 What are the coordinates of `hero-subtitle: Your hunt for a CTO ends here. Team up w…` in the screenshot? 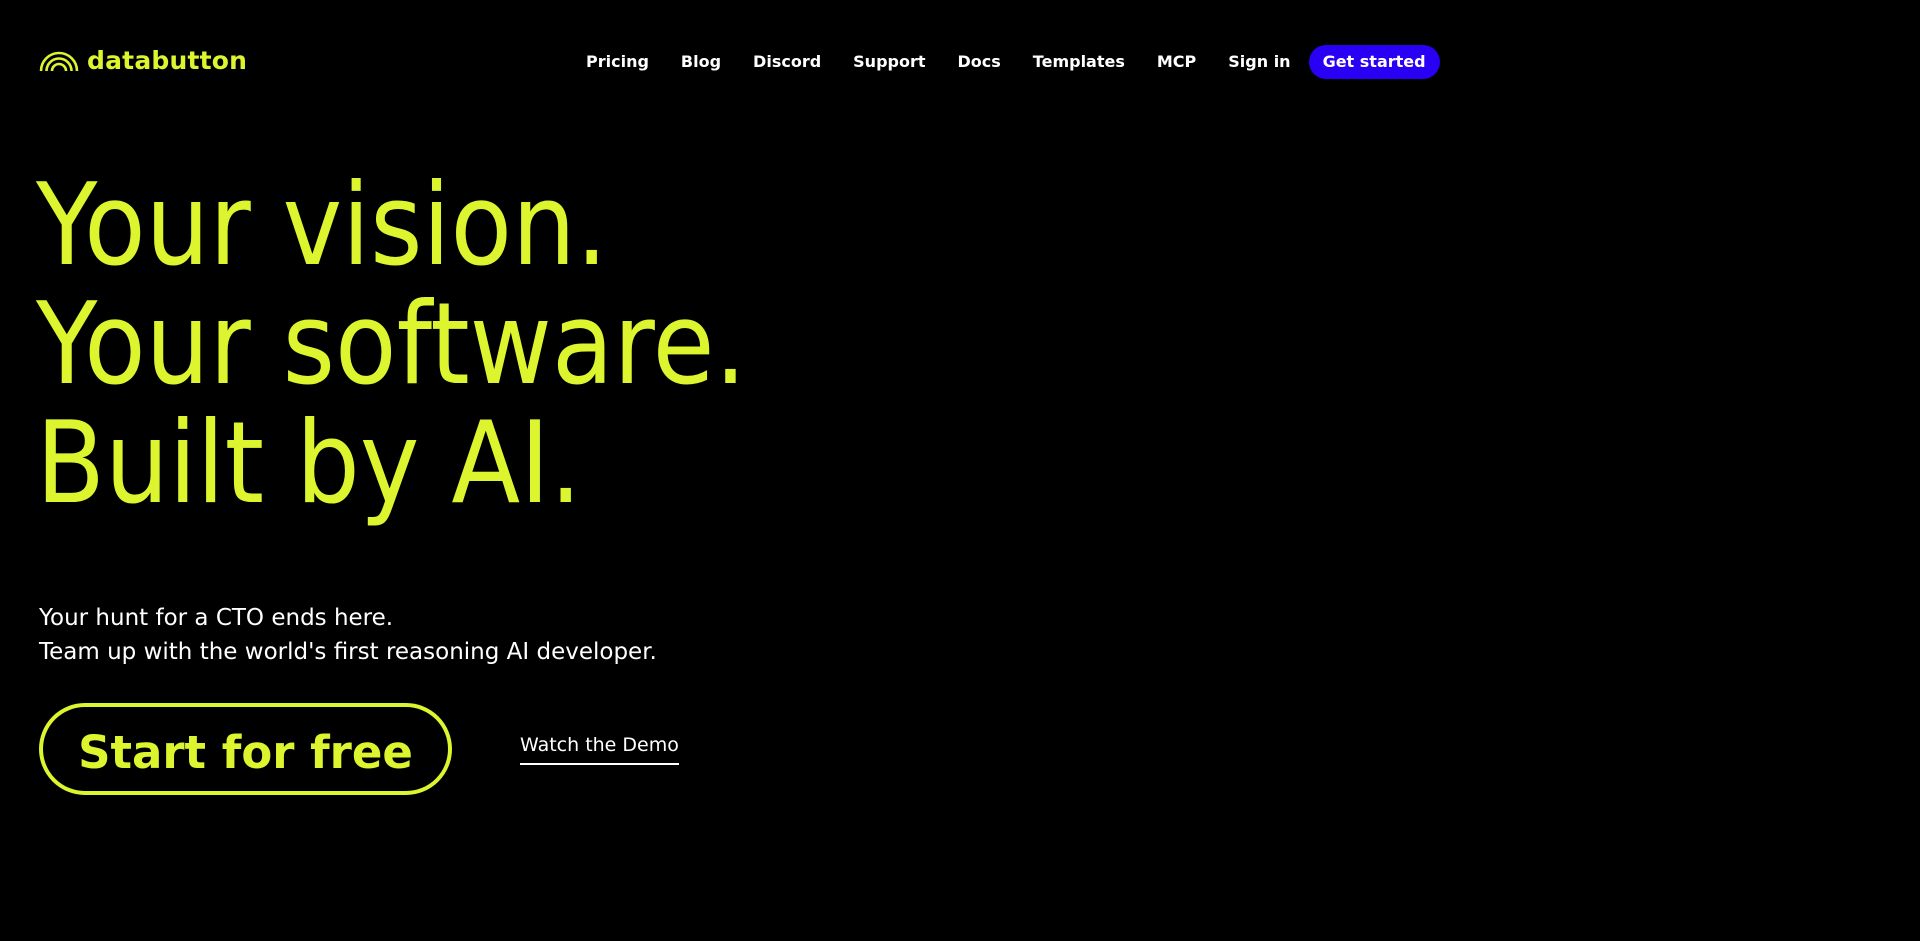 It's located at (348, 635).